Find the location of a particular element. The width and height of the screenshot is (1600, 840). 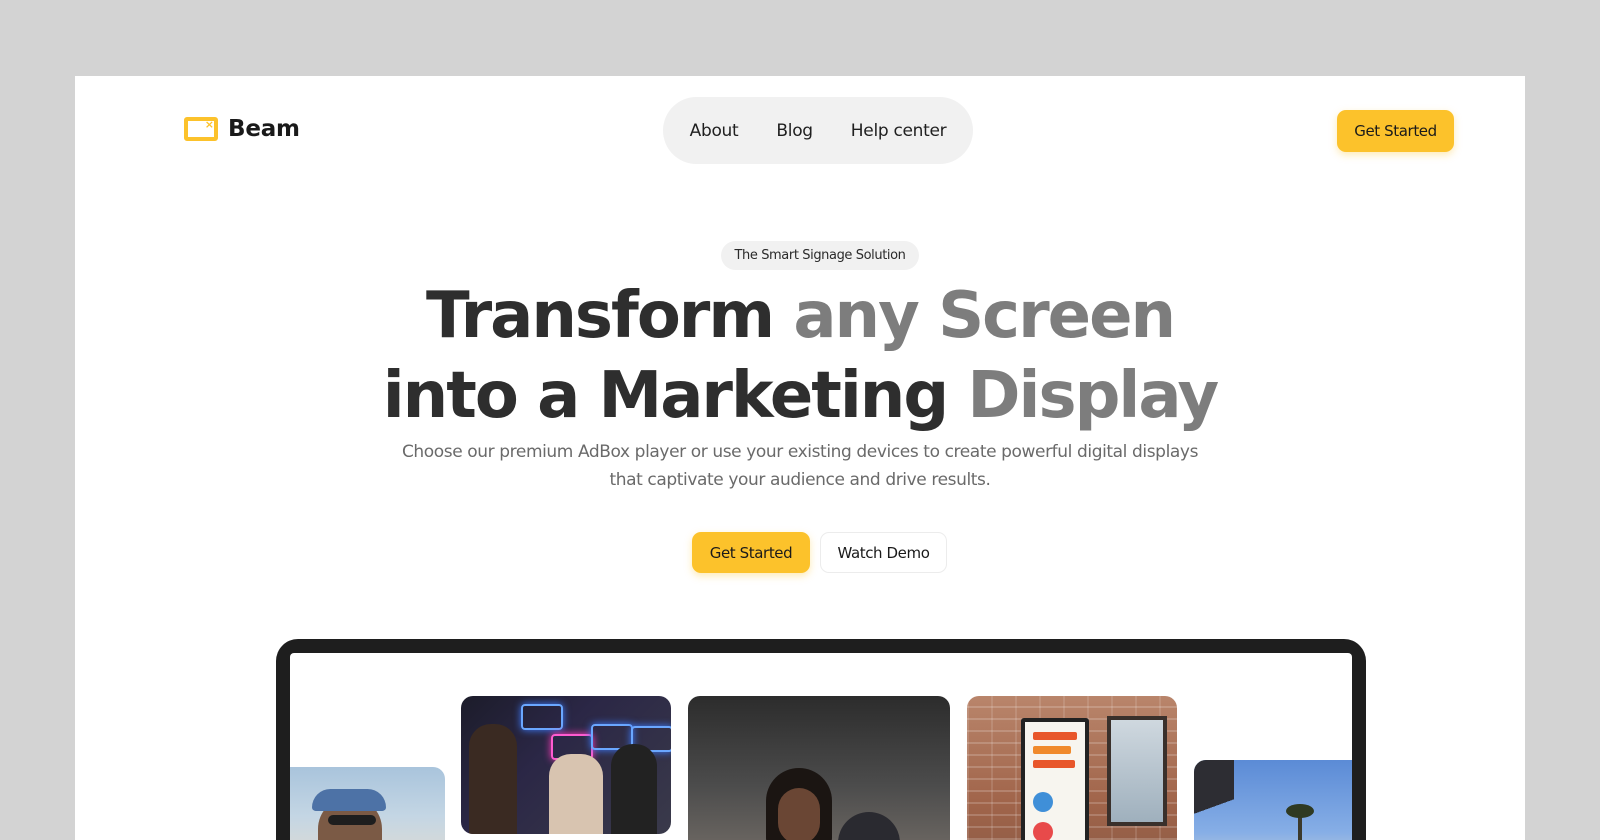

hero-get-started-button: Get Started is located at coordinates (751, 552).